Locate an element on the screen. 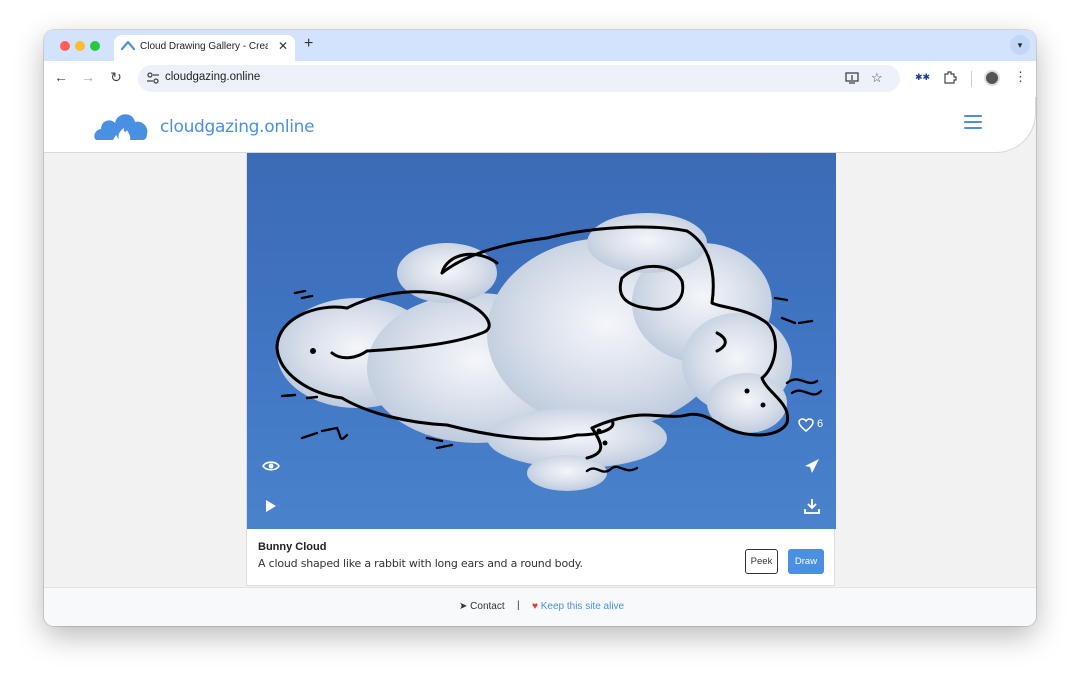 The height and width of the screenshot is (684, 1080). maximize-window-button is located at coordinates (95, 46).